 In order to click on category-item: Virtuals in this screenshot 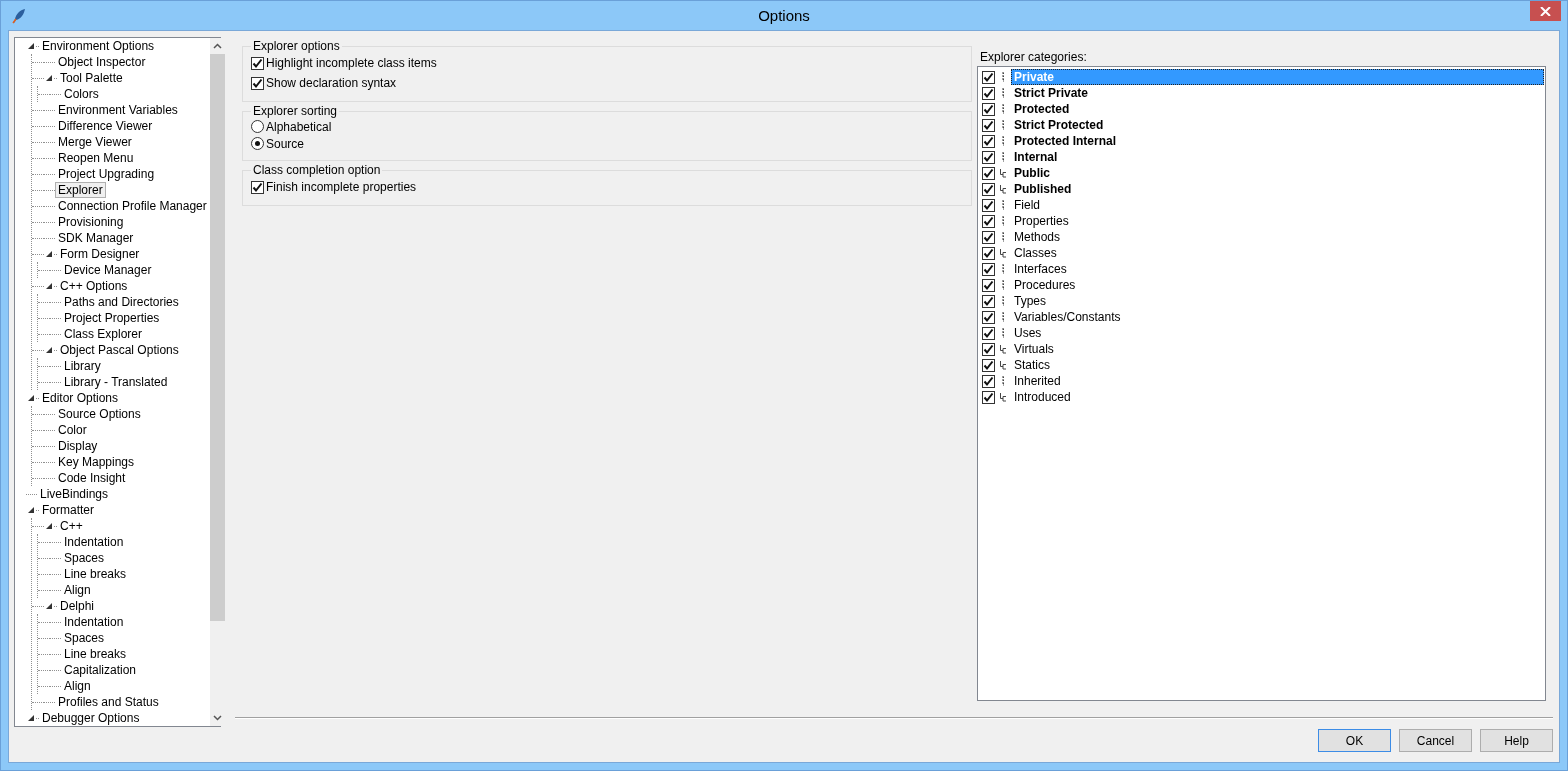, I will do `click(1277, 349)`.